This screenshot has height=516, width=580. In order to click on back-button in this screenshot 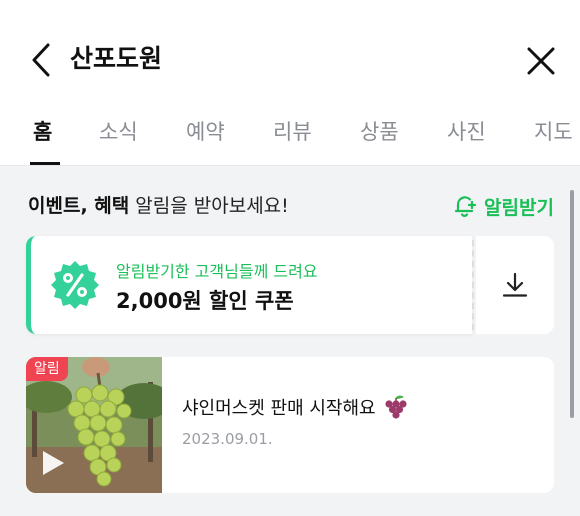, I will do `click(41, 60)`.